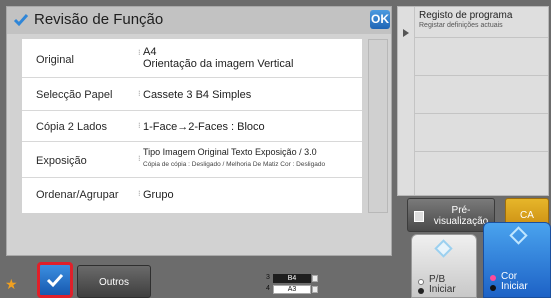 The height and width of the screenshot is (298, 551). What do you see at coordinates (55, 60) in the screenshot?
I see `row-label: Original` at bounding box center [55, 60].